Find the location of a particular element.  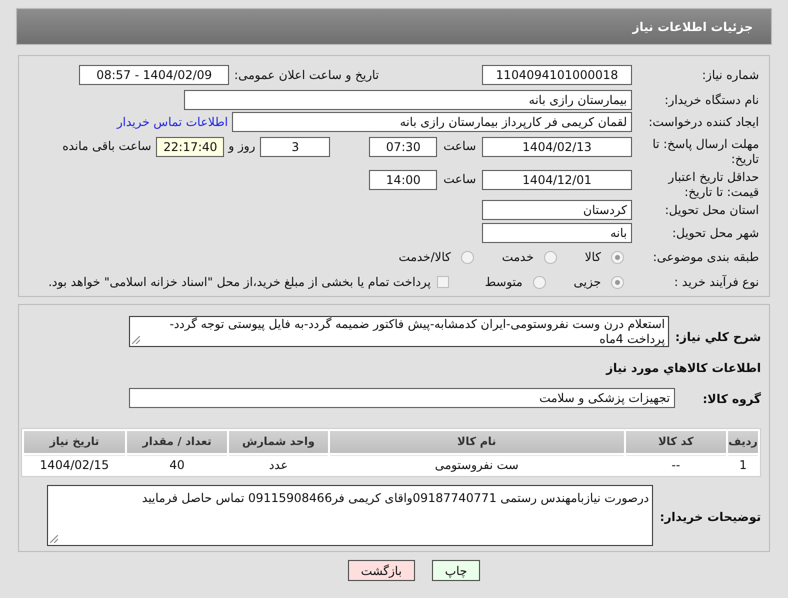

column-header: واحد شمارش is located at coordinates (278, 442).